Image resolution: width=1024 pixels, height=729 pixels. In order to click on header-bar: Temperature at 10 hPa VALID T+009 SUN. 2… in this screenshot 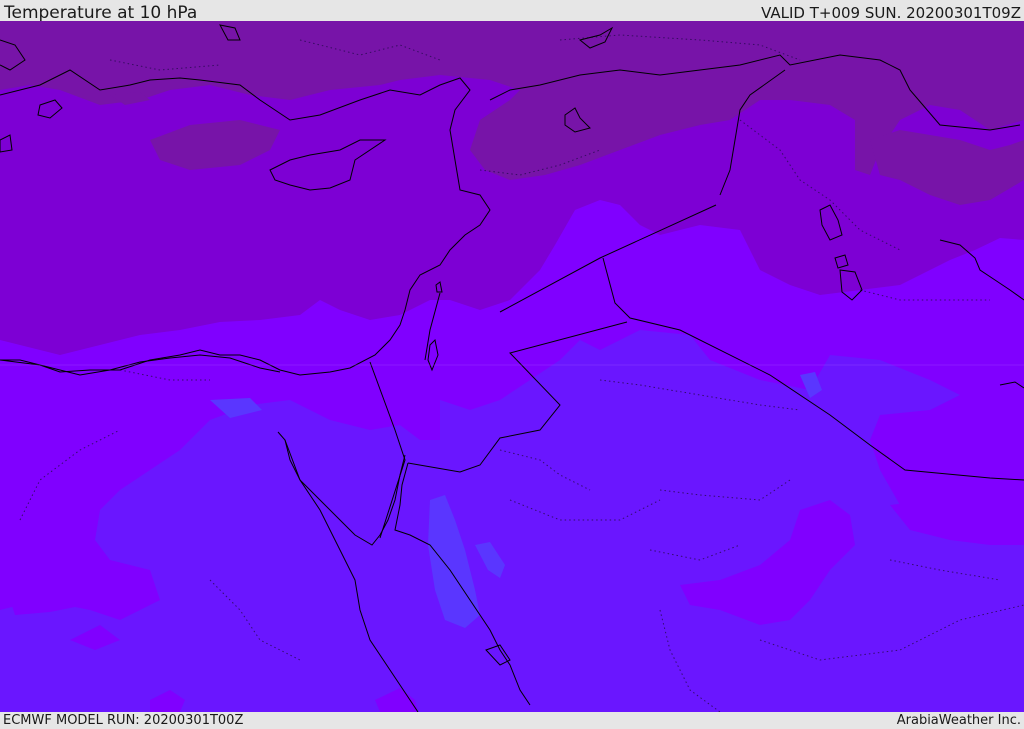, I will do `click(512, 11)`.